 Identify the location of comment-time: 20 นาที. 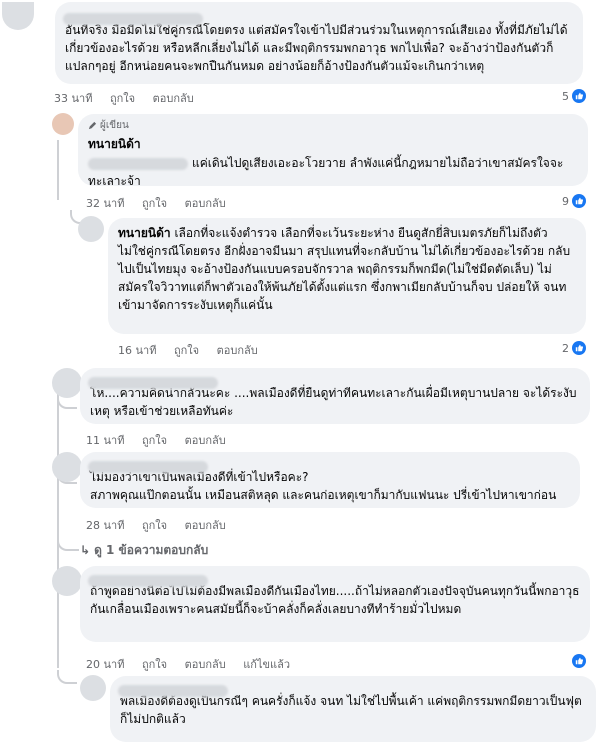
(105, 664).